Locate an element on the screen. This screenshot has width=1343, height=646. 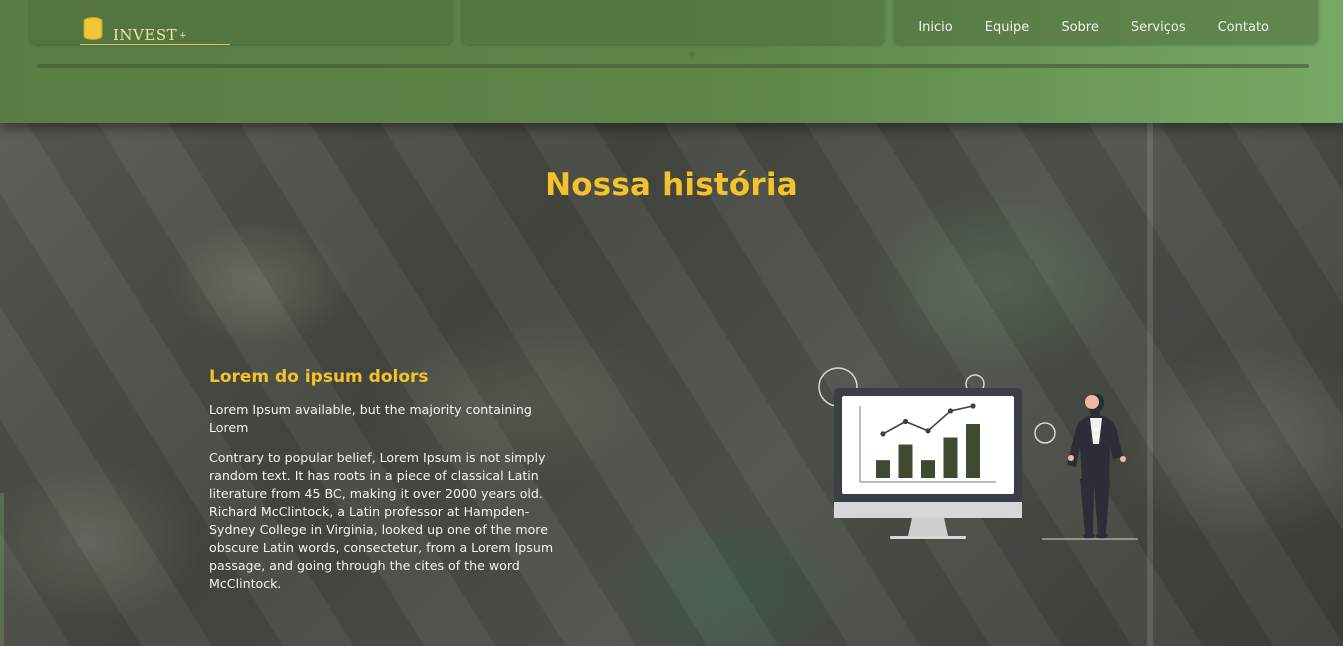
brand-logo: INVEST + is located at coordinates (157, 32).